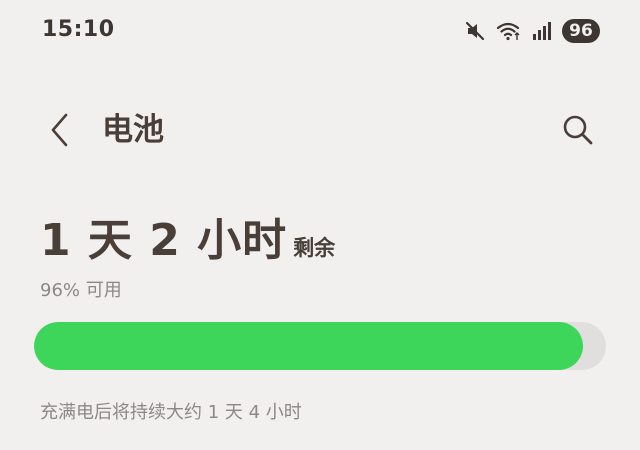  Describe the element at coordinates (475, 31) in the screenshot. I see `mute-icon` at that location.